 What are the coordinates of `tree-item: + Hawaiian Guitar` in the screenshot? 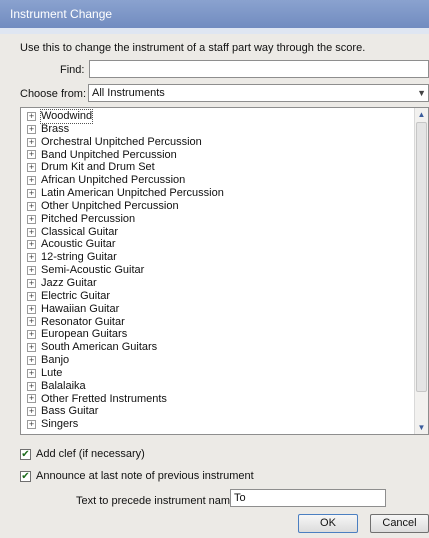 It's located at (218, 309).